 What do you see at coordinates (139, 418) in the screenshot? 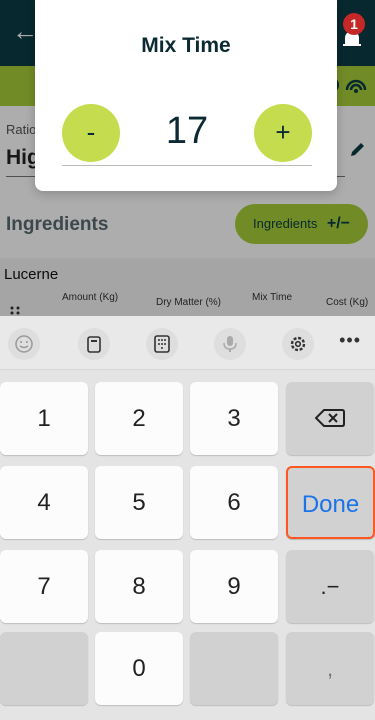
I see `key-2: 2` at bounding box center [139, 418].